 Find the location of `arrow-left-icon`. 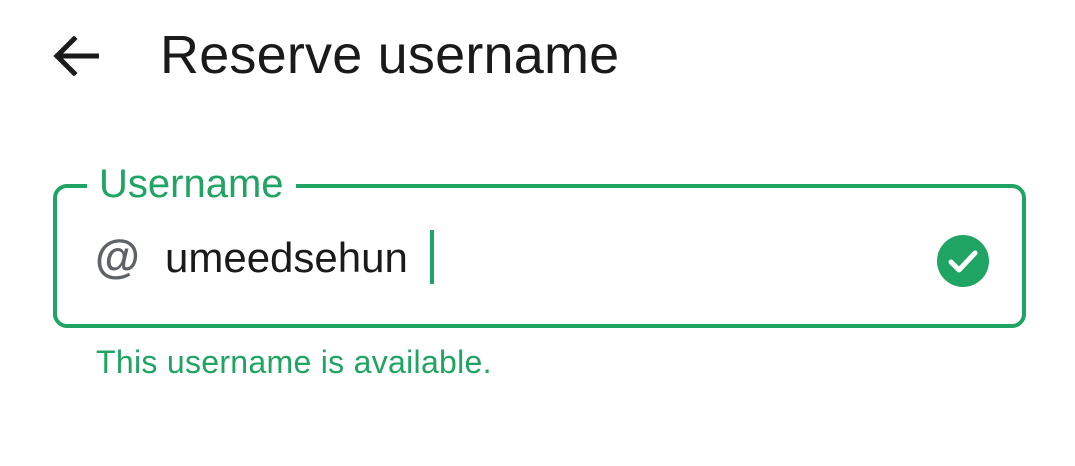

arrow-left-icon is located at coordinates (76, 56).